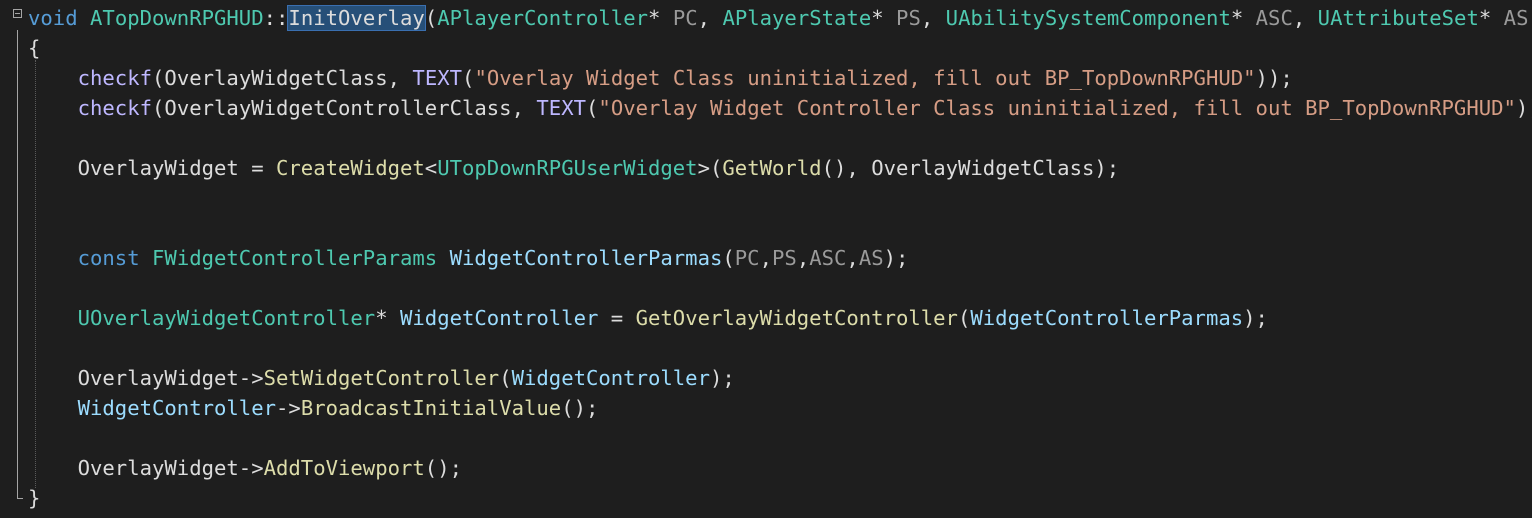  I want to click on code-token: APlayerController, so click(542, 18).